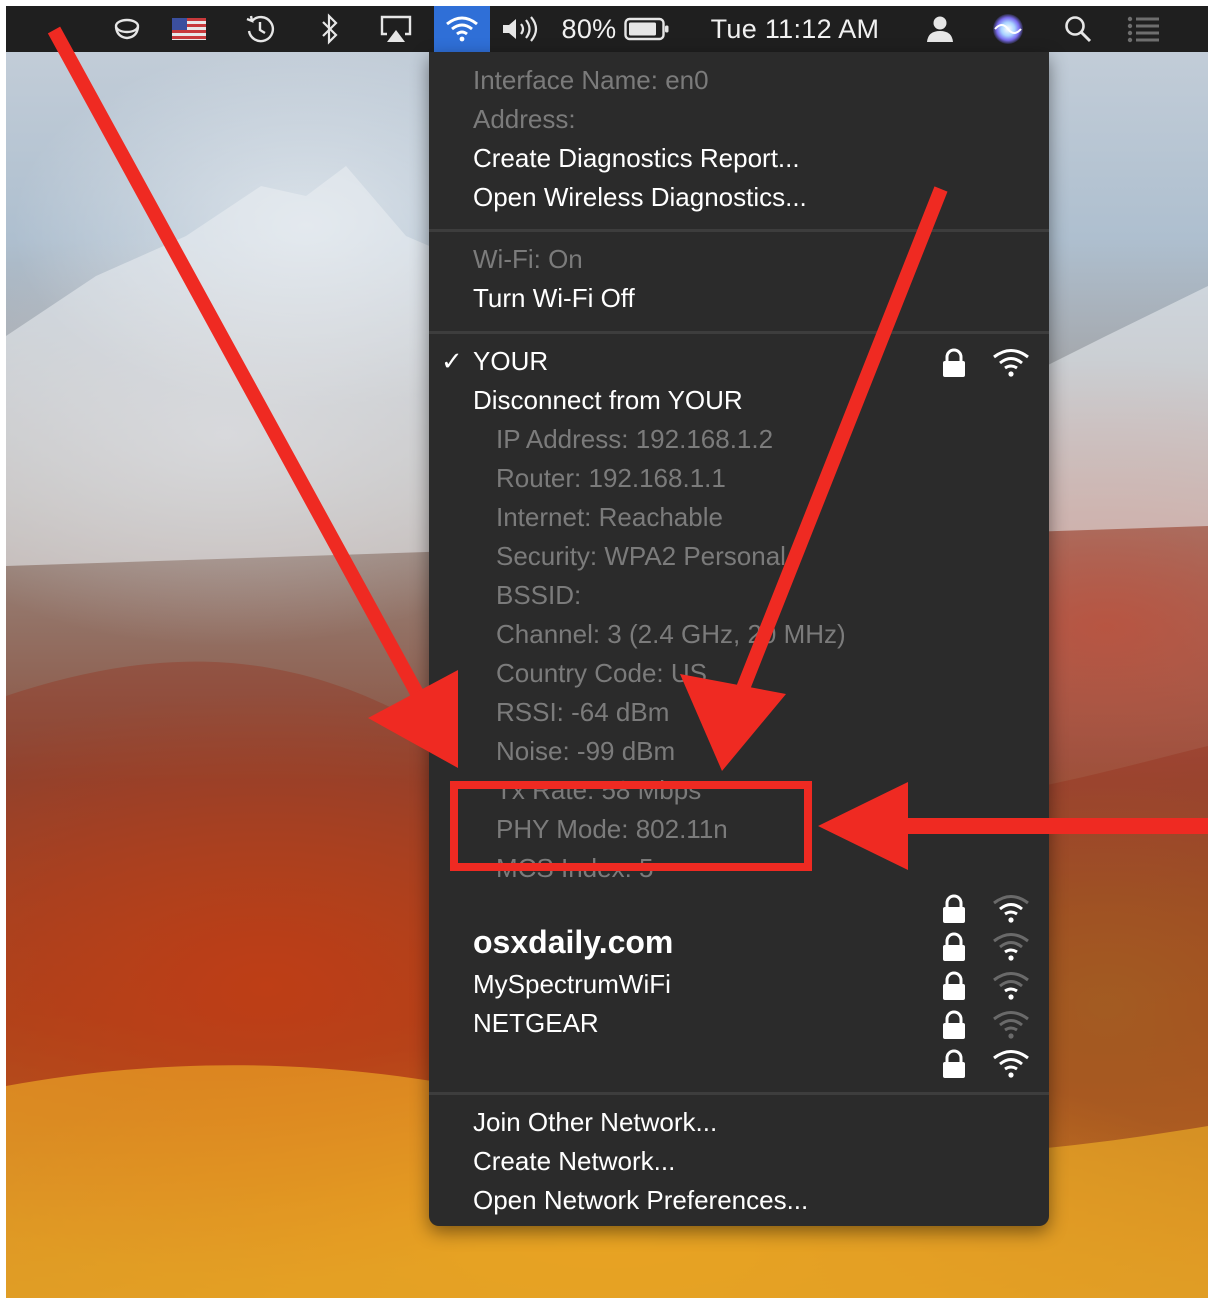 The image size is (1208, 1301). I want to click on connected-network-name: YOUR, so click(510, 361).